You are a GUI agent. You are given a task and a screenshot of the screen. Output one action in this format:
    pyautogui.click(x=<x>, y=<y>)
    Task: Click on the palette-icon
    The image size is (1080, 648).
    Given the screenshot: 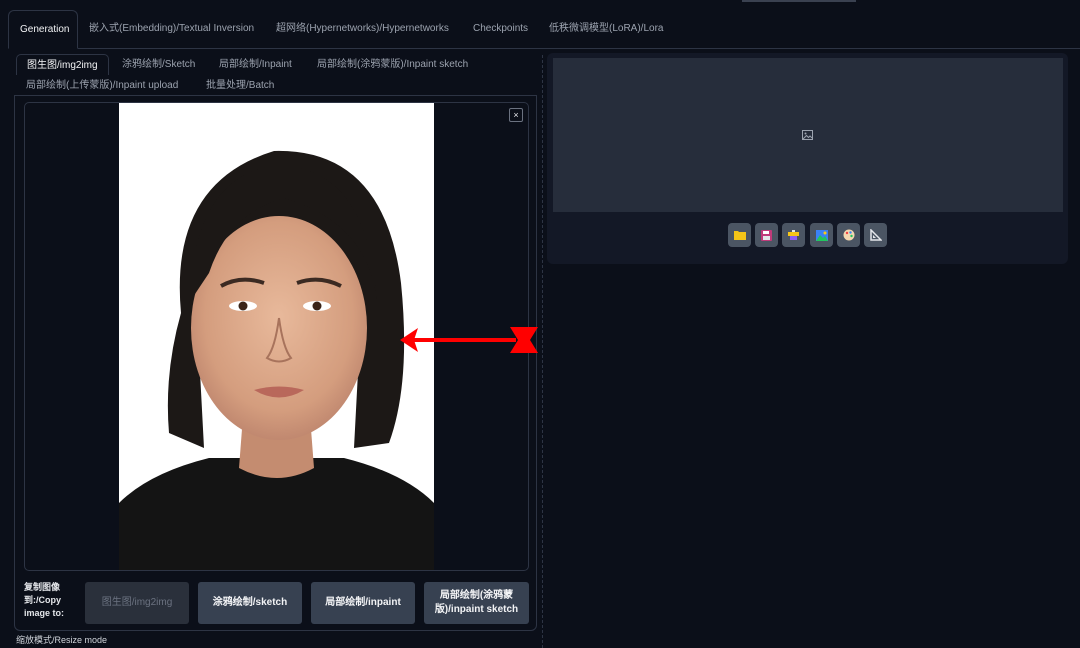 What is the action you would take?
    pyautogui.click(x=848, y=235)
    